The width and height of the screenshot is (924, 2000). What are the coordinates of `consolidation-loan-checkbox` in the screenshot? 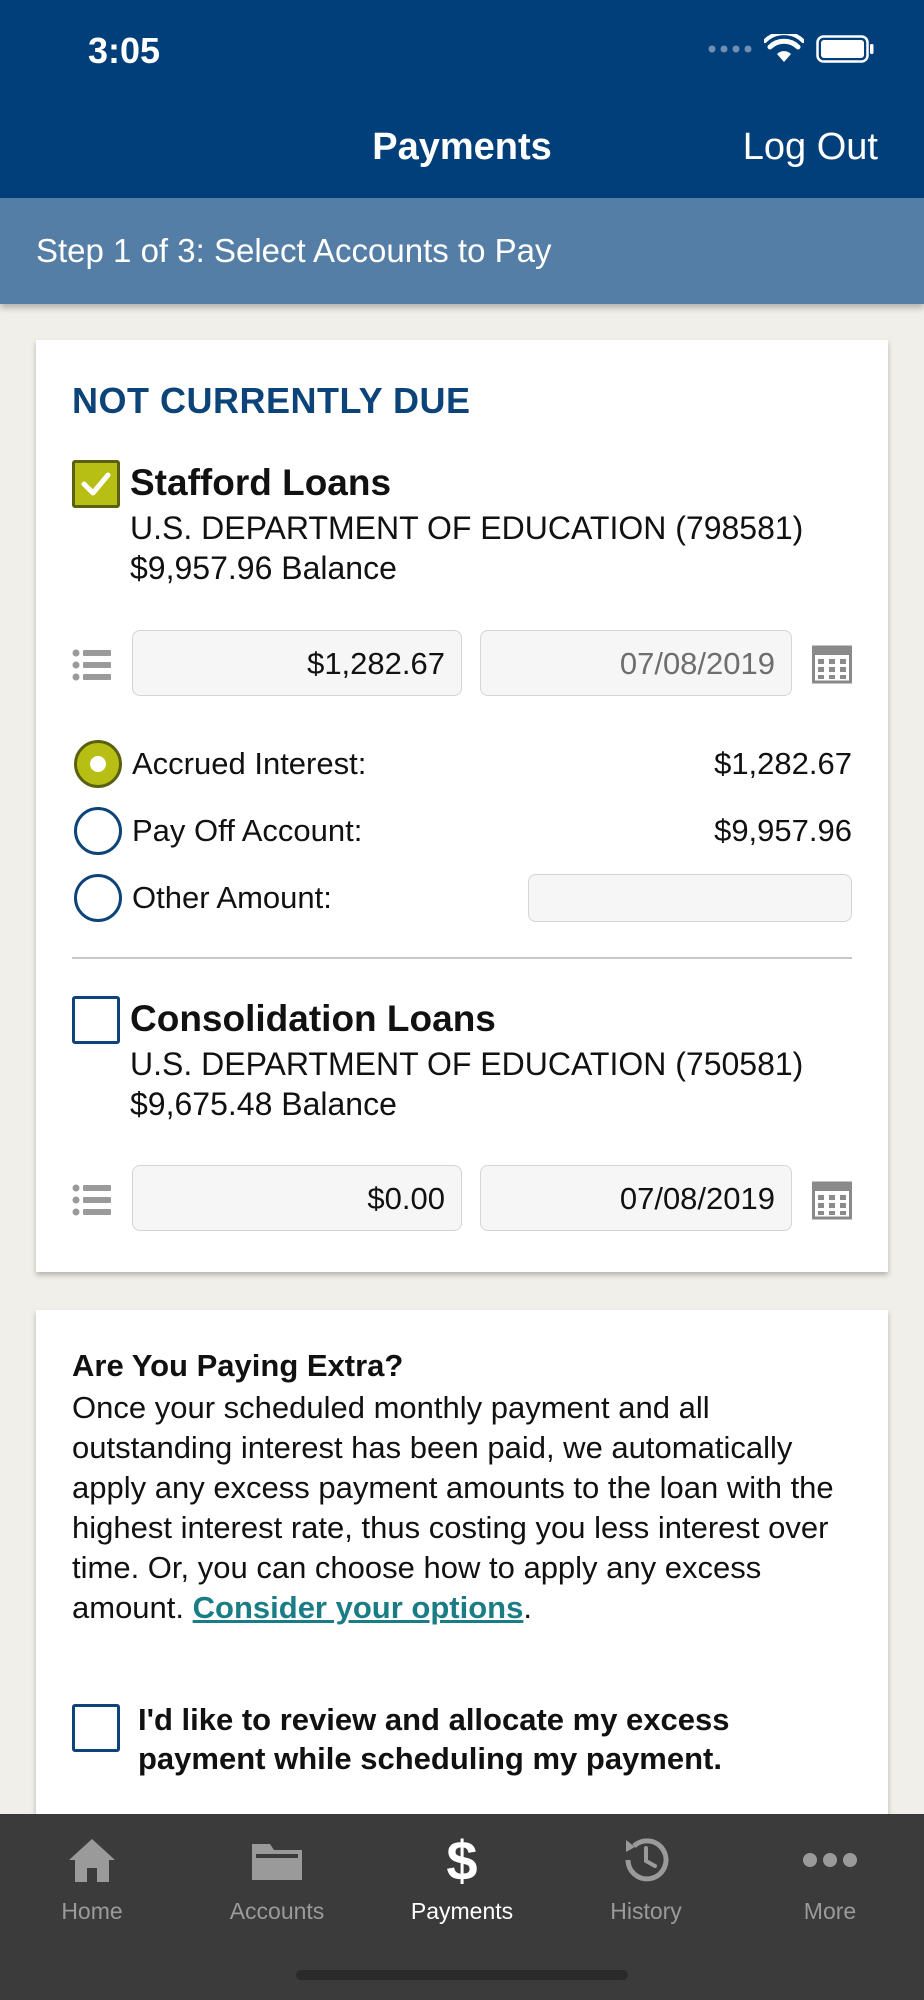 It's located at (96, 1020).